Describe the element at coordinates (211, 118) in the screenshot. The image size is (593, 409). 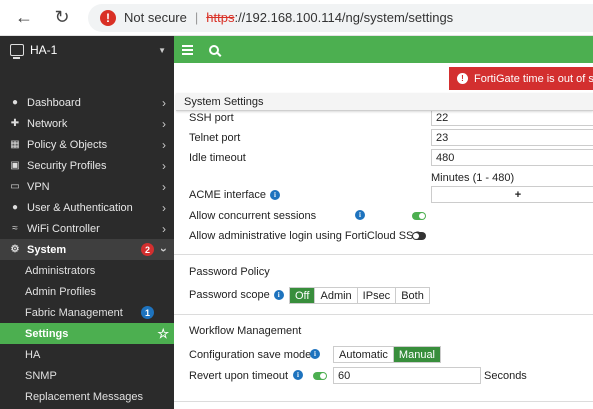
I see `ssh-port-label: SSH port` at that location.